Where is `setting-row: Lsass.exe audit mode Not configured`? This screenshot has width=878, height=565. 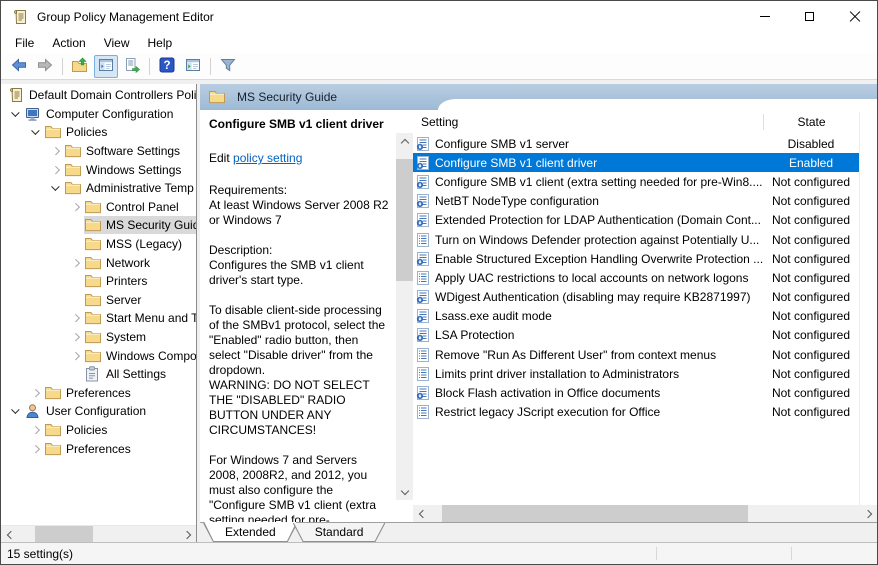
setting-row: Lsass.exe audit mode Not configured is located at coordinates (636, 316).